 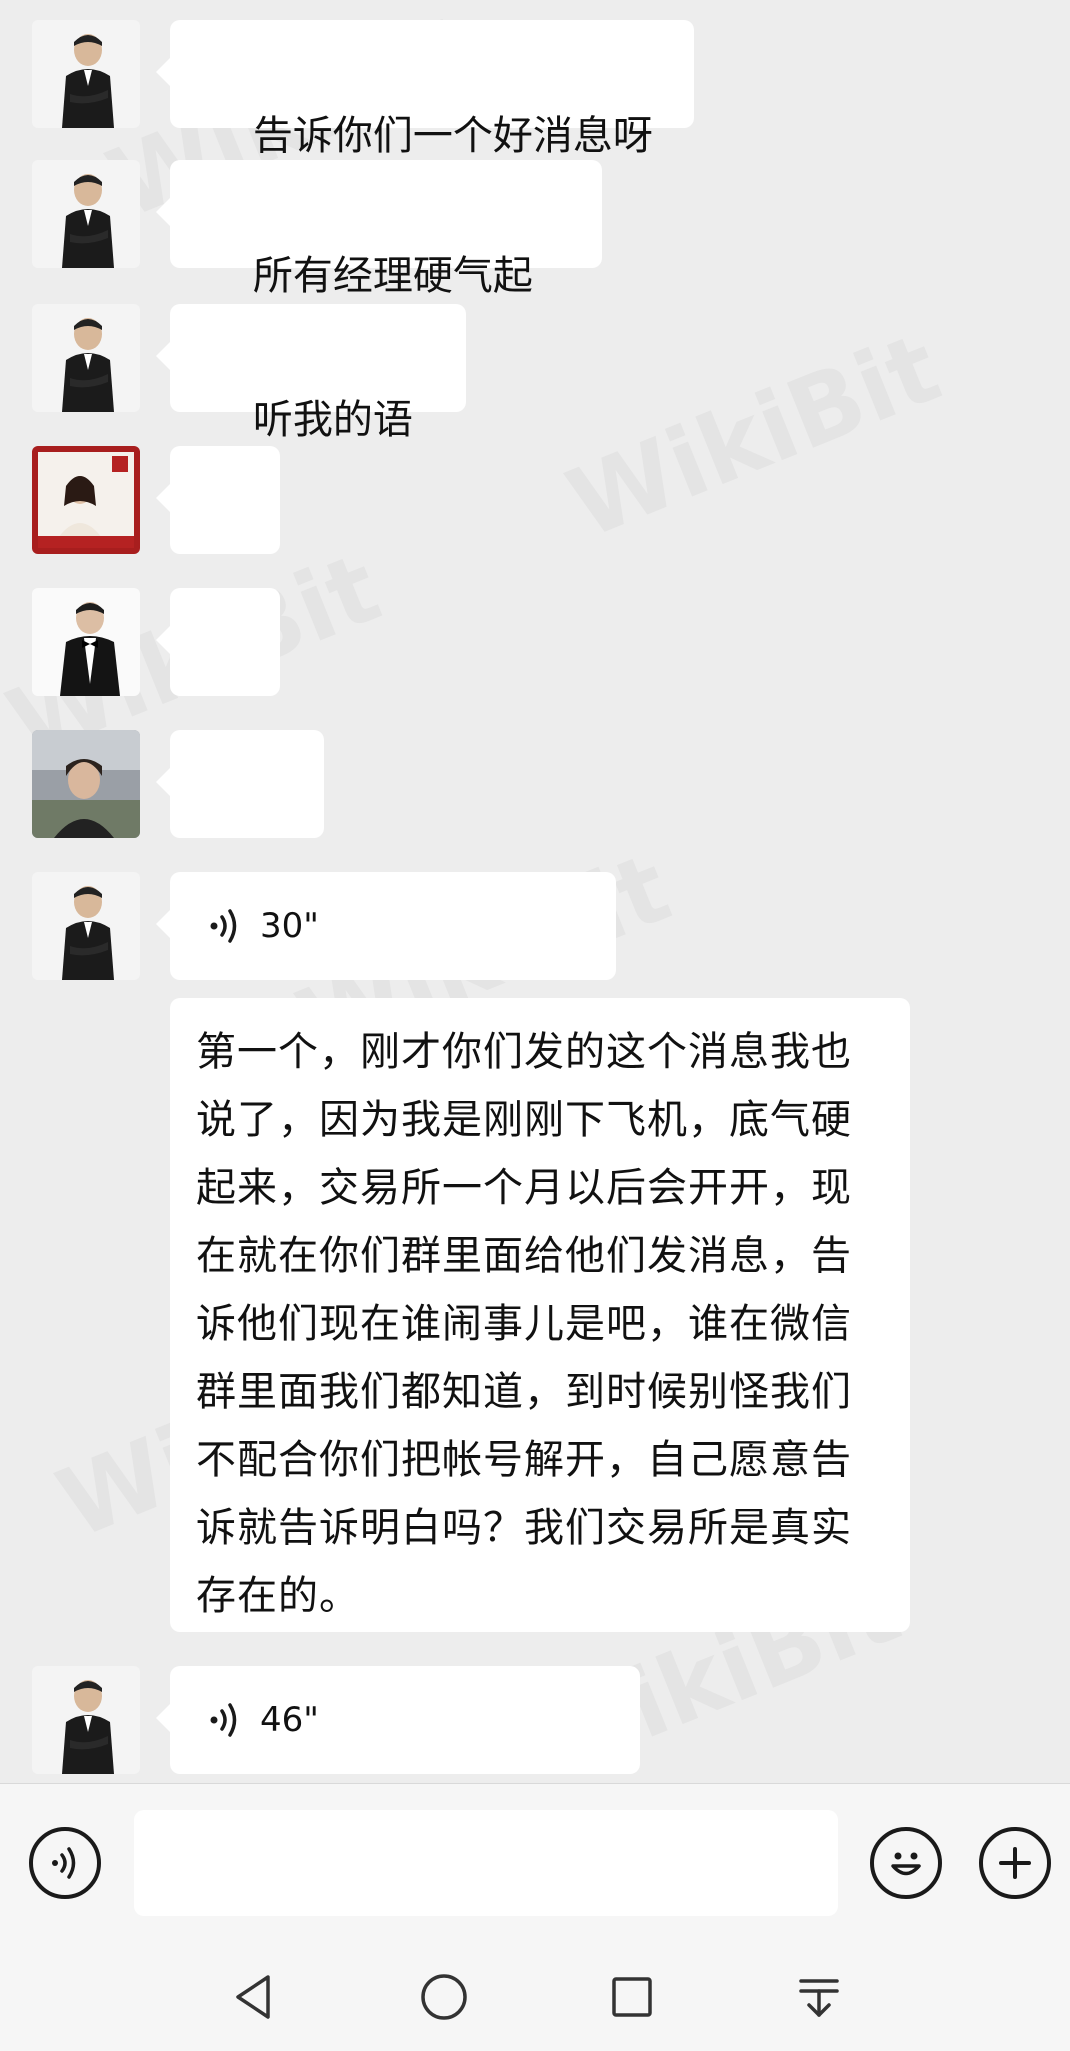 What do you see at coordinates (240, 830) in the screenshot?
I see `message-bubble: 好呀` at bounding box center [240, 830].